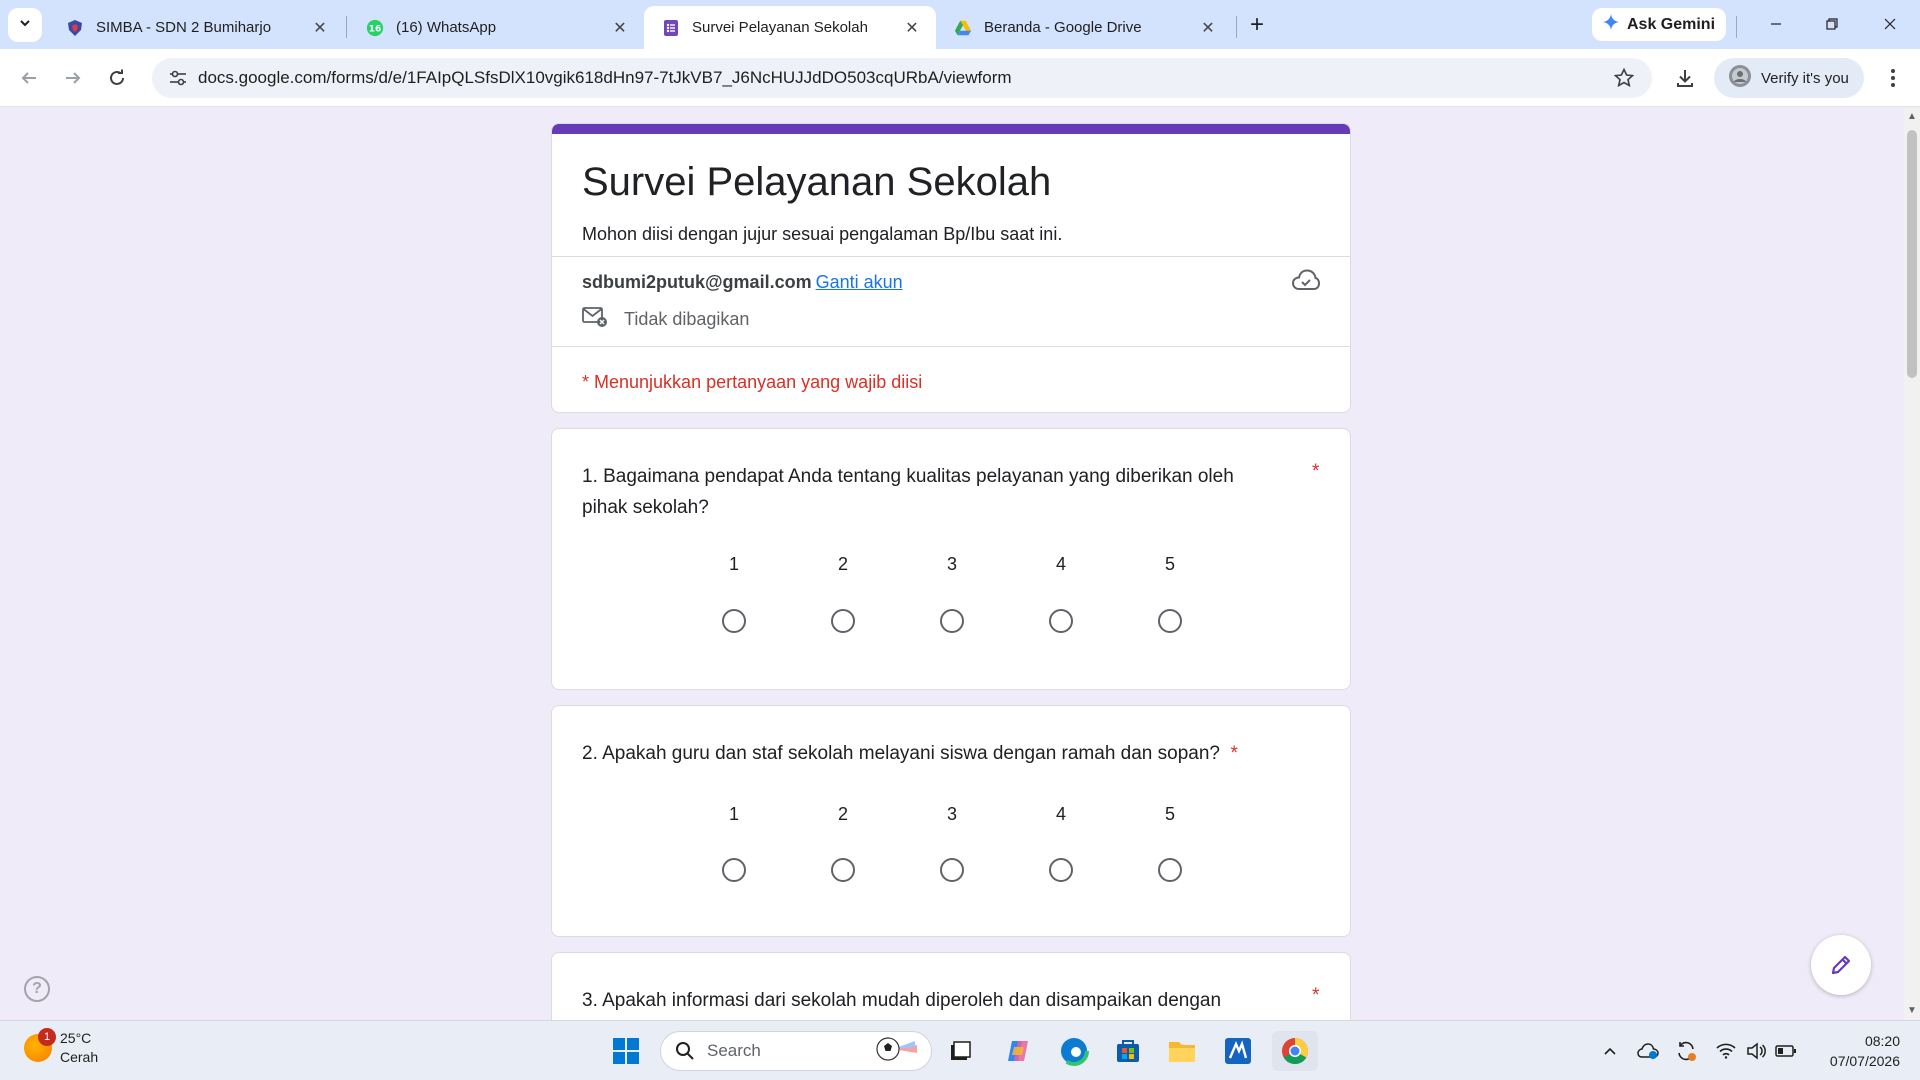 Image resolution: width=1920 pixels, height=1080 pixels. What do you see at coordinates (671, 28) in the screenshot?
I see `google-forms-icon` at bounding box center [671, 28].